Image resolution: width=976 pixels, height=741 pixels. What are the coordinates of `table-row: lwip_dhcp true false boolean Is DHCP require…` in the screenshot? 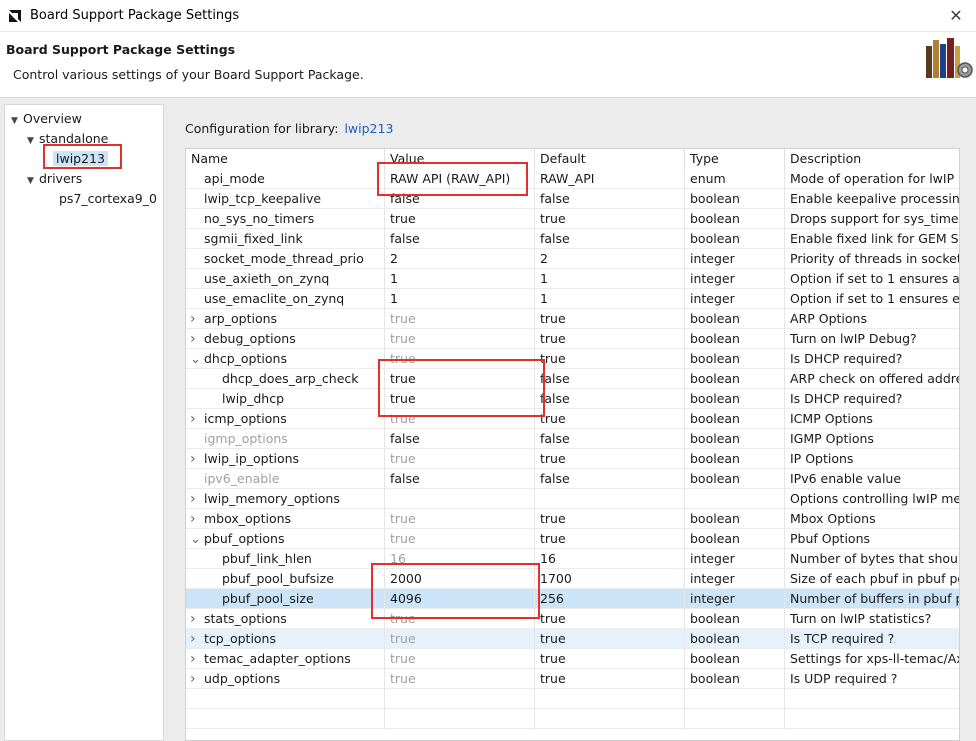 It's located at (572, 399).